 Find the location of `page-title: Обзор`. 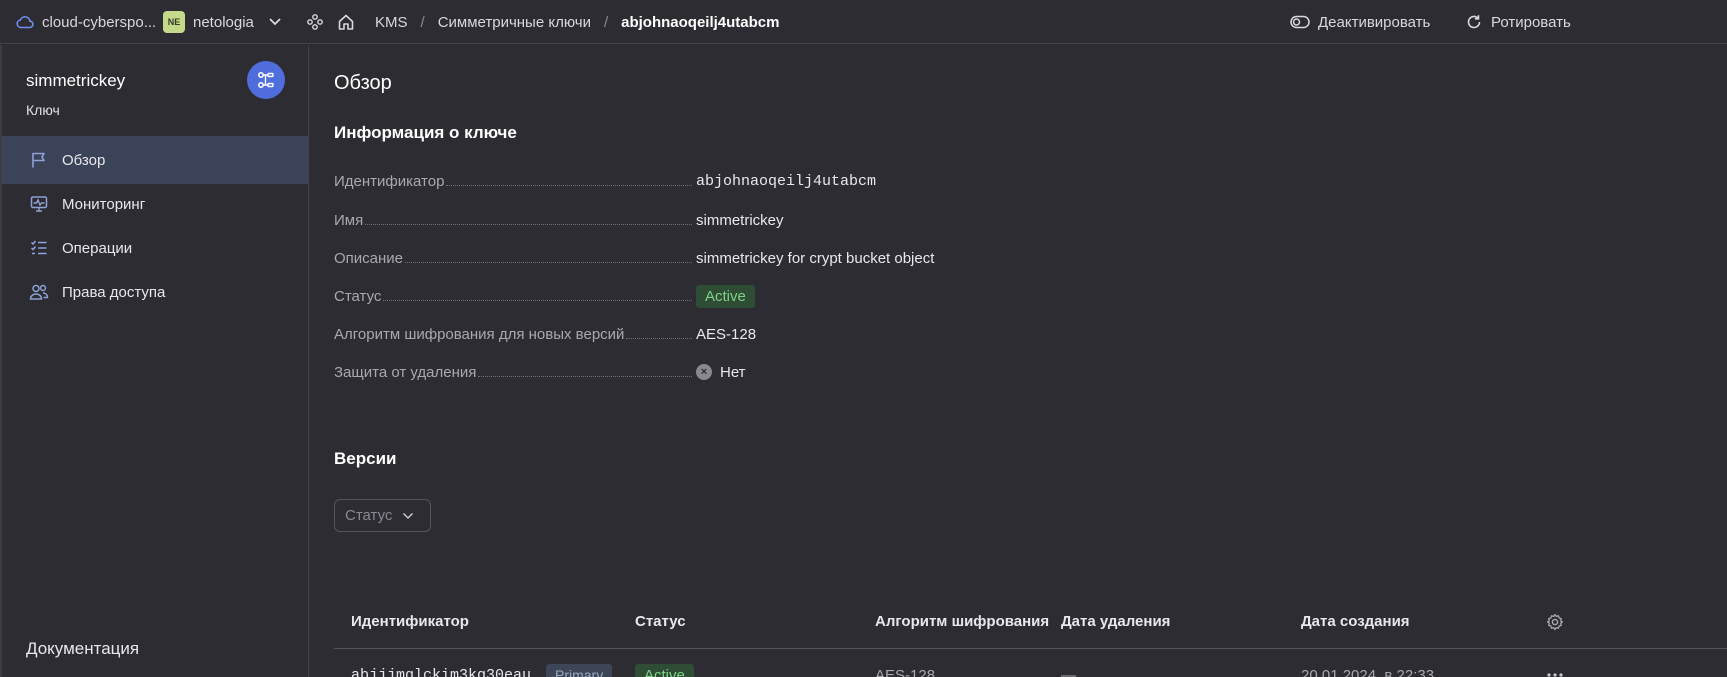

page-title: Обзор is located at coordinates (363, 83).